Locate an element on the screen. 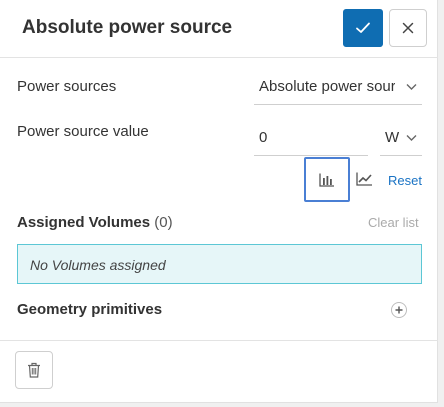  geometry-primitives-title: Geometry primitives is located at coordinates (90, 309).